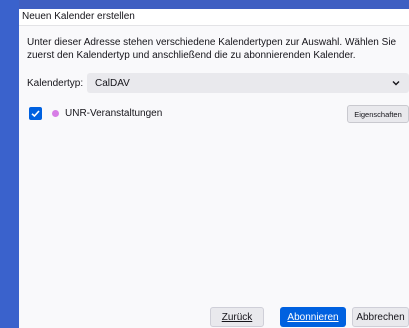  What do you see at coordinates (214, 17) in the screenshot?
I see `dialog-titlebar: Neuen Kalender erstellen` at bounding box center [214, 17].